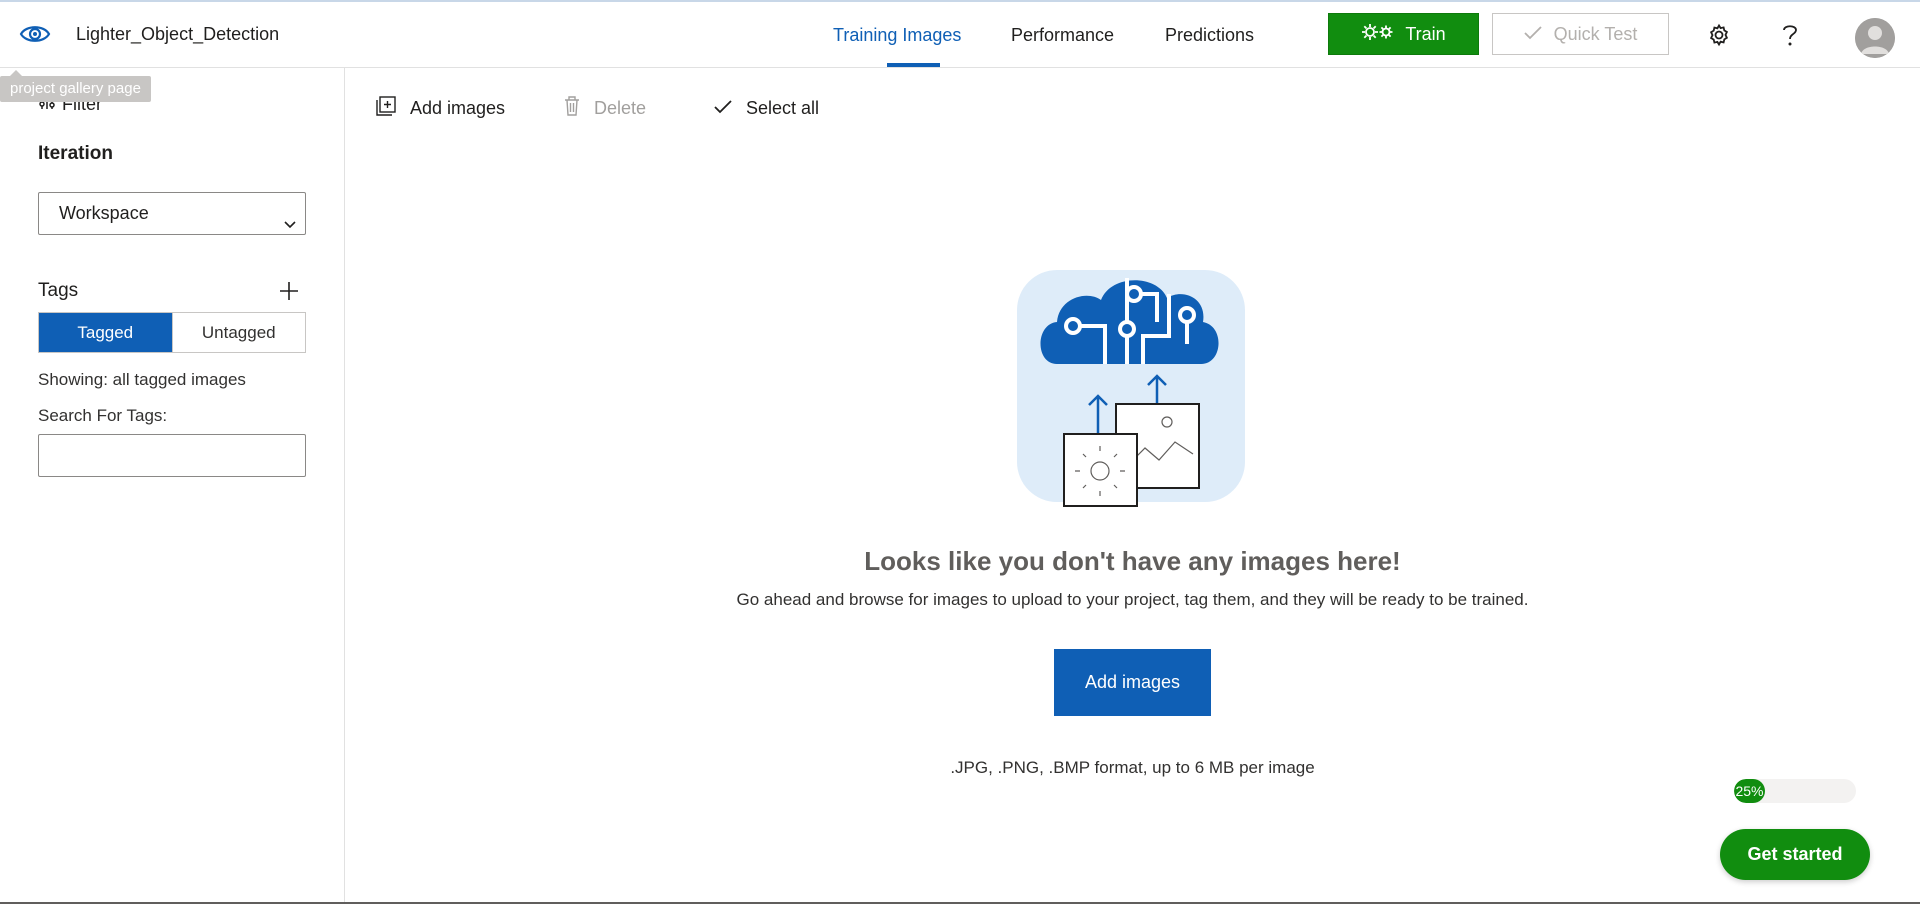  I want to click on search-tags-label: Search For Tags:, so click(103, 415).